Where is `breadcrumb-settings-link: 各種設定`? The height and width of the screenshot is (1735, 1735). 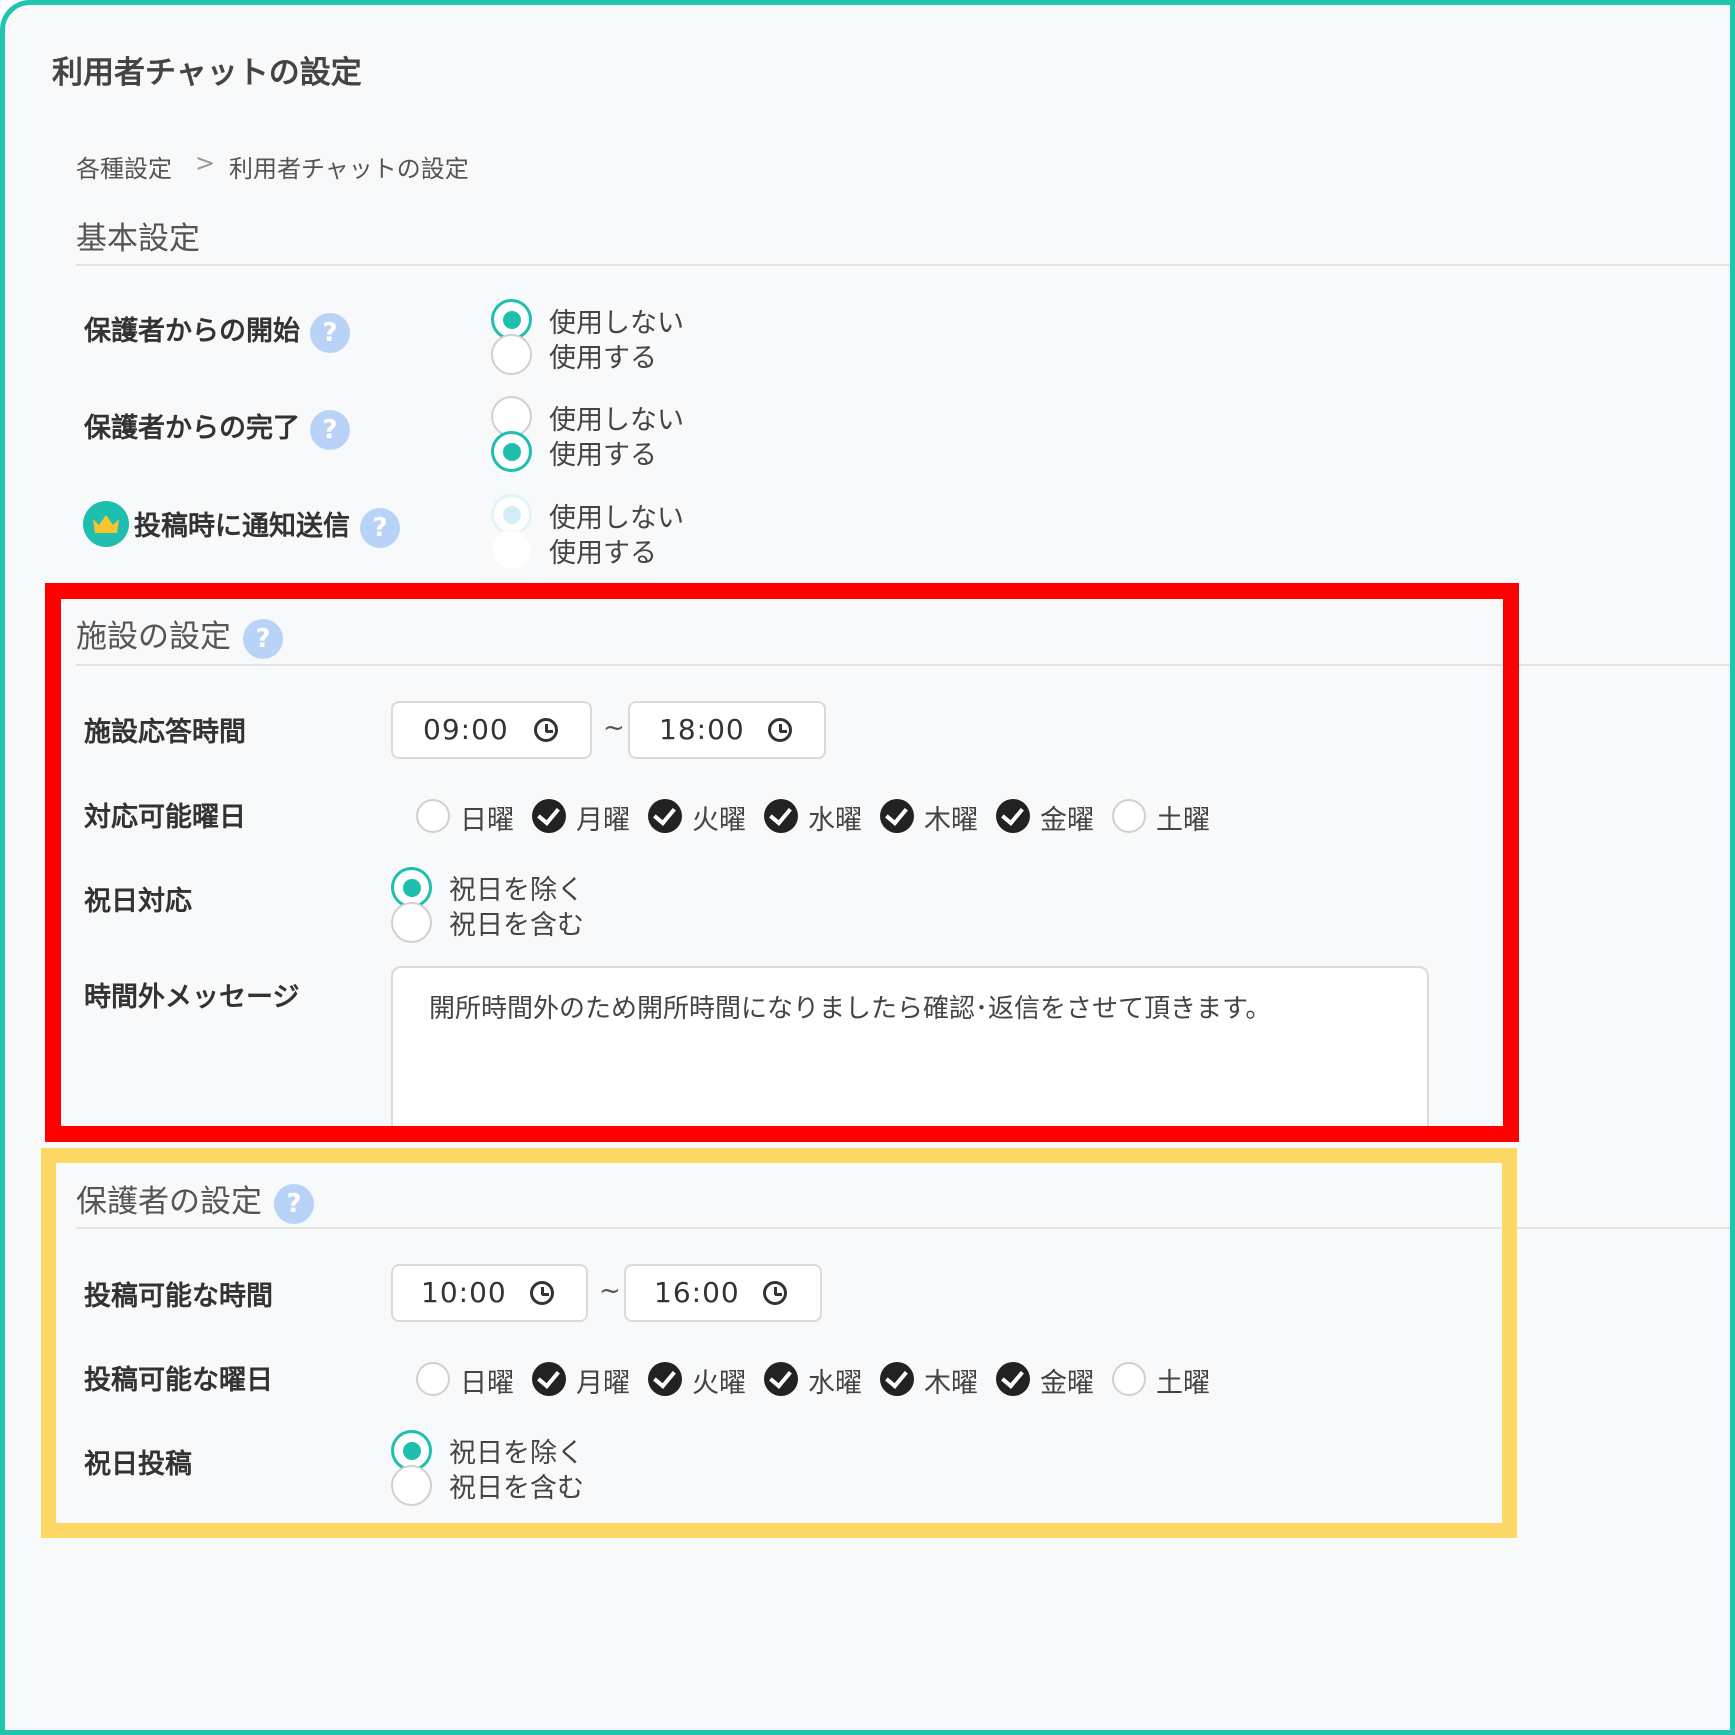
breadcrumb-settings-link: 各種設定 is located at coordinates (124, 166).